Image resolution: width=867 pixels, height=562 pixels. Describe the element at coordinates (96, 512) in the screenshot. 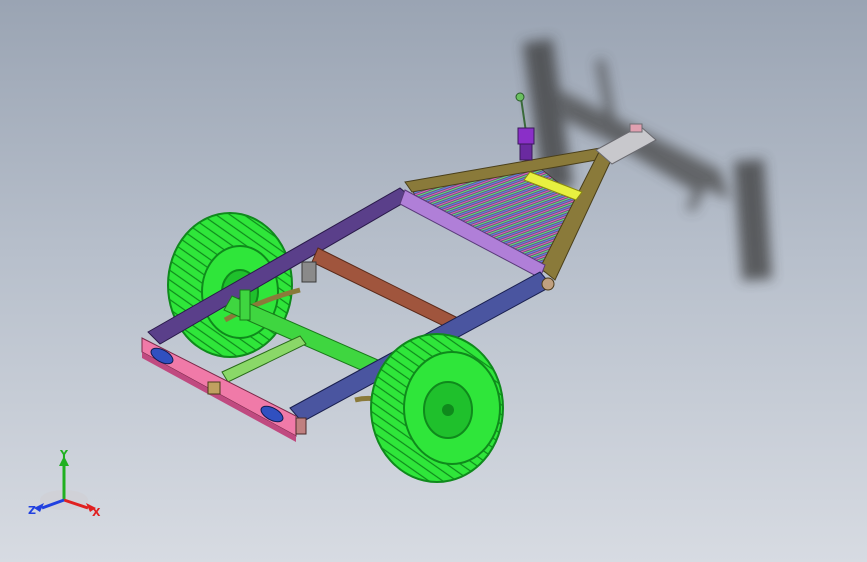

I see `x-axis-label: X` at that location.